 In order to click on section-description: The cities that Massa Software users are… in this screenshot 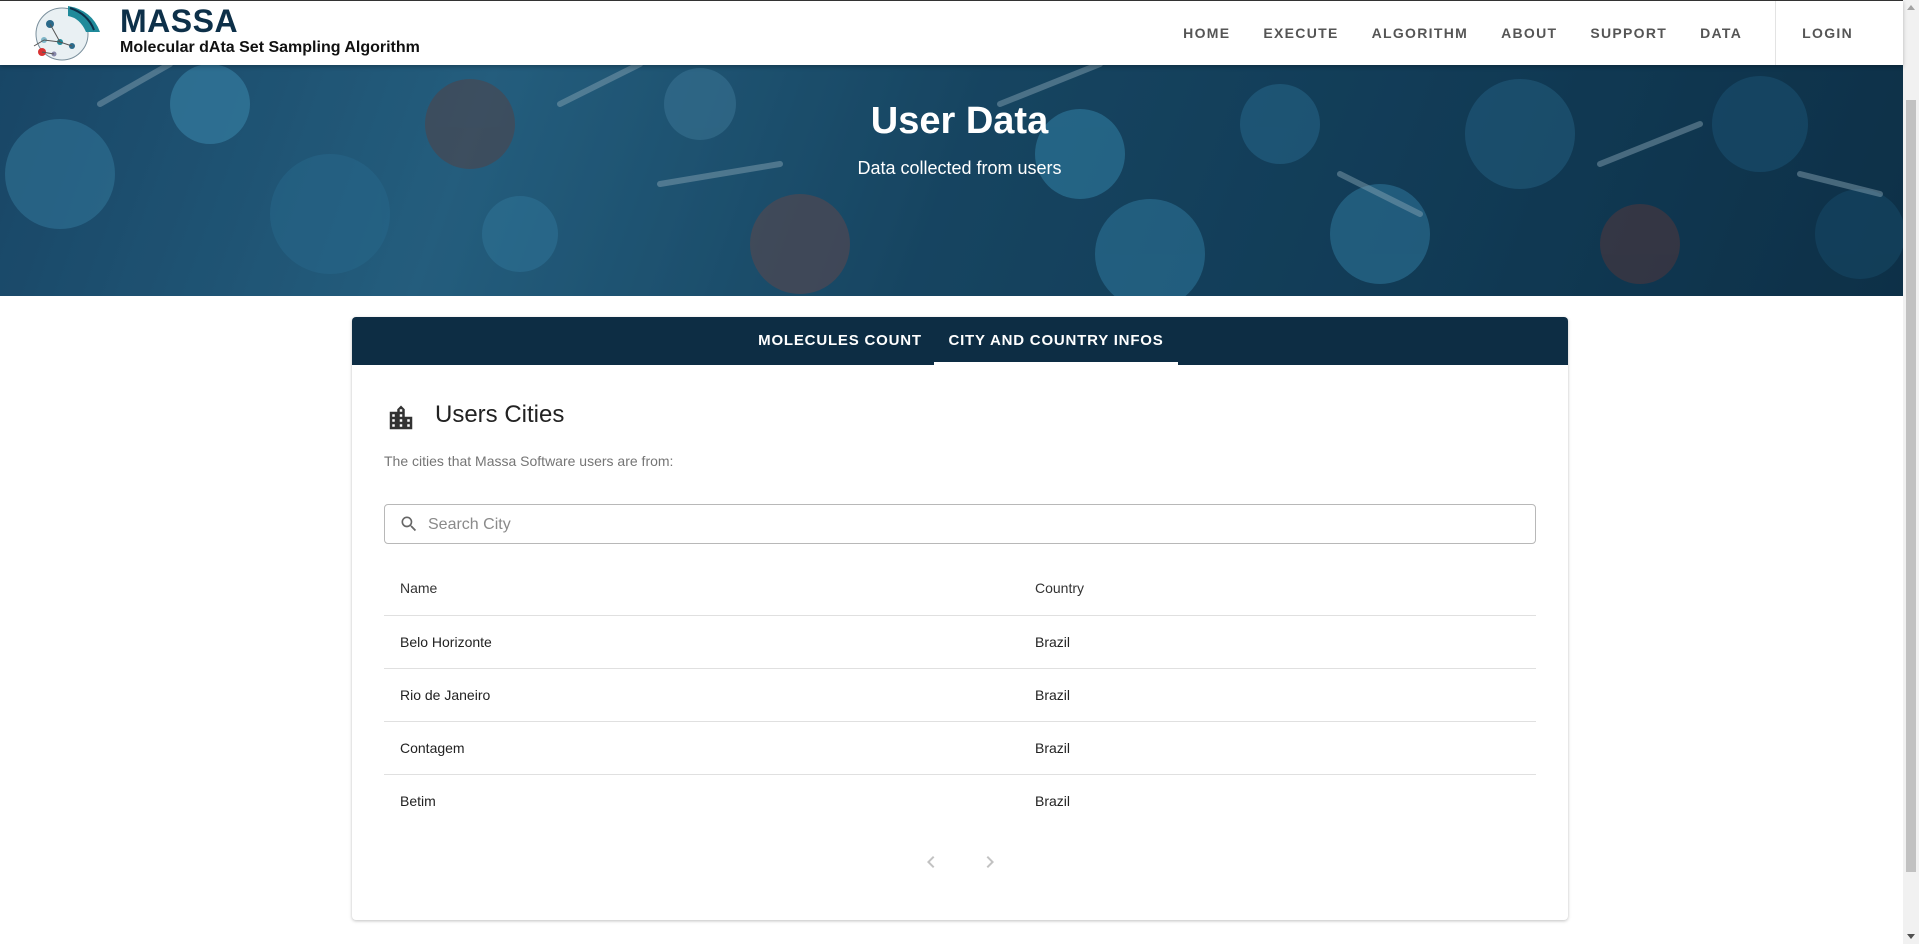, I will do `click(529, 461)`.